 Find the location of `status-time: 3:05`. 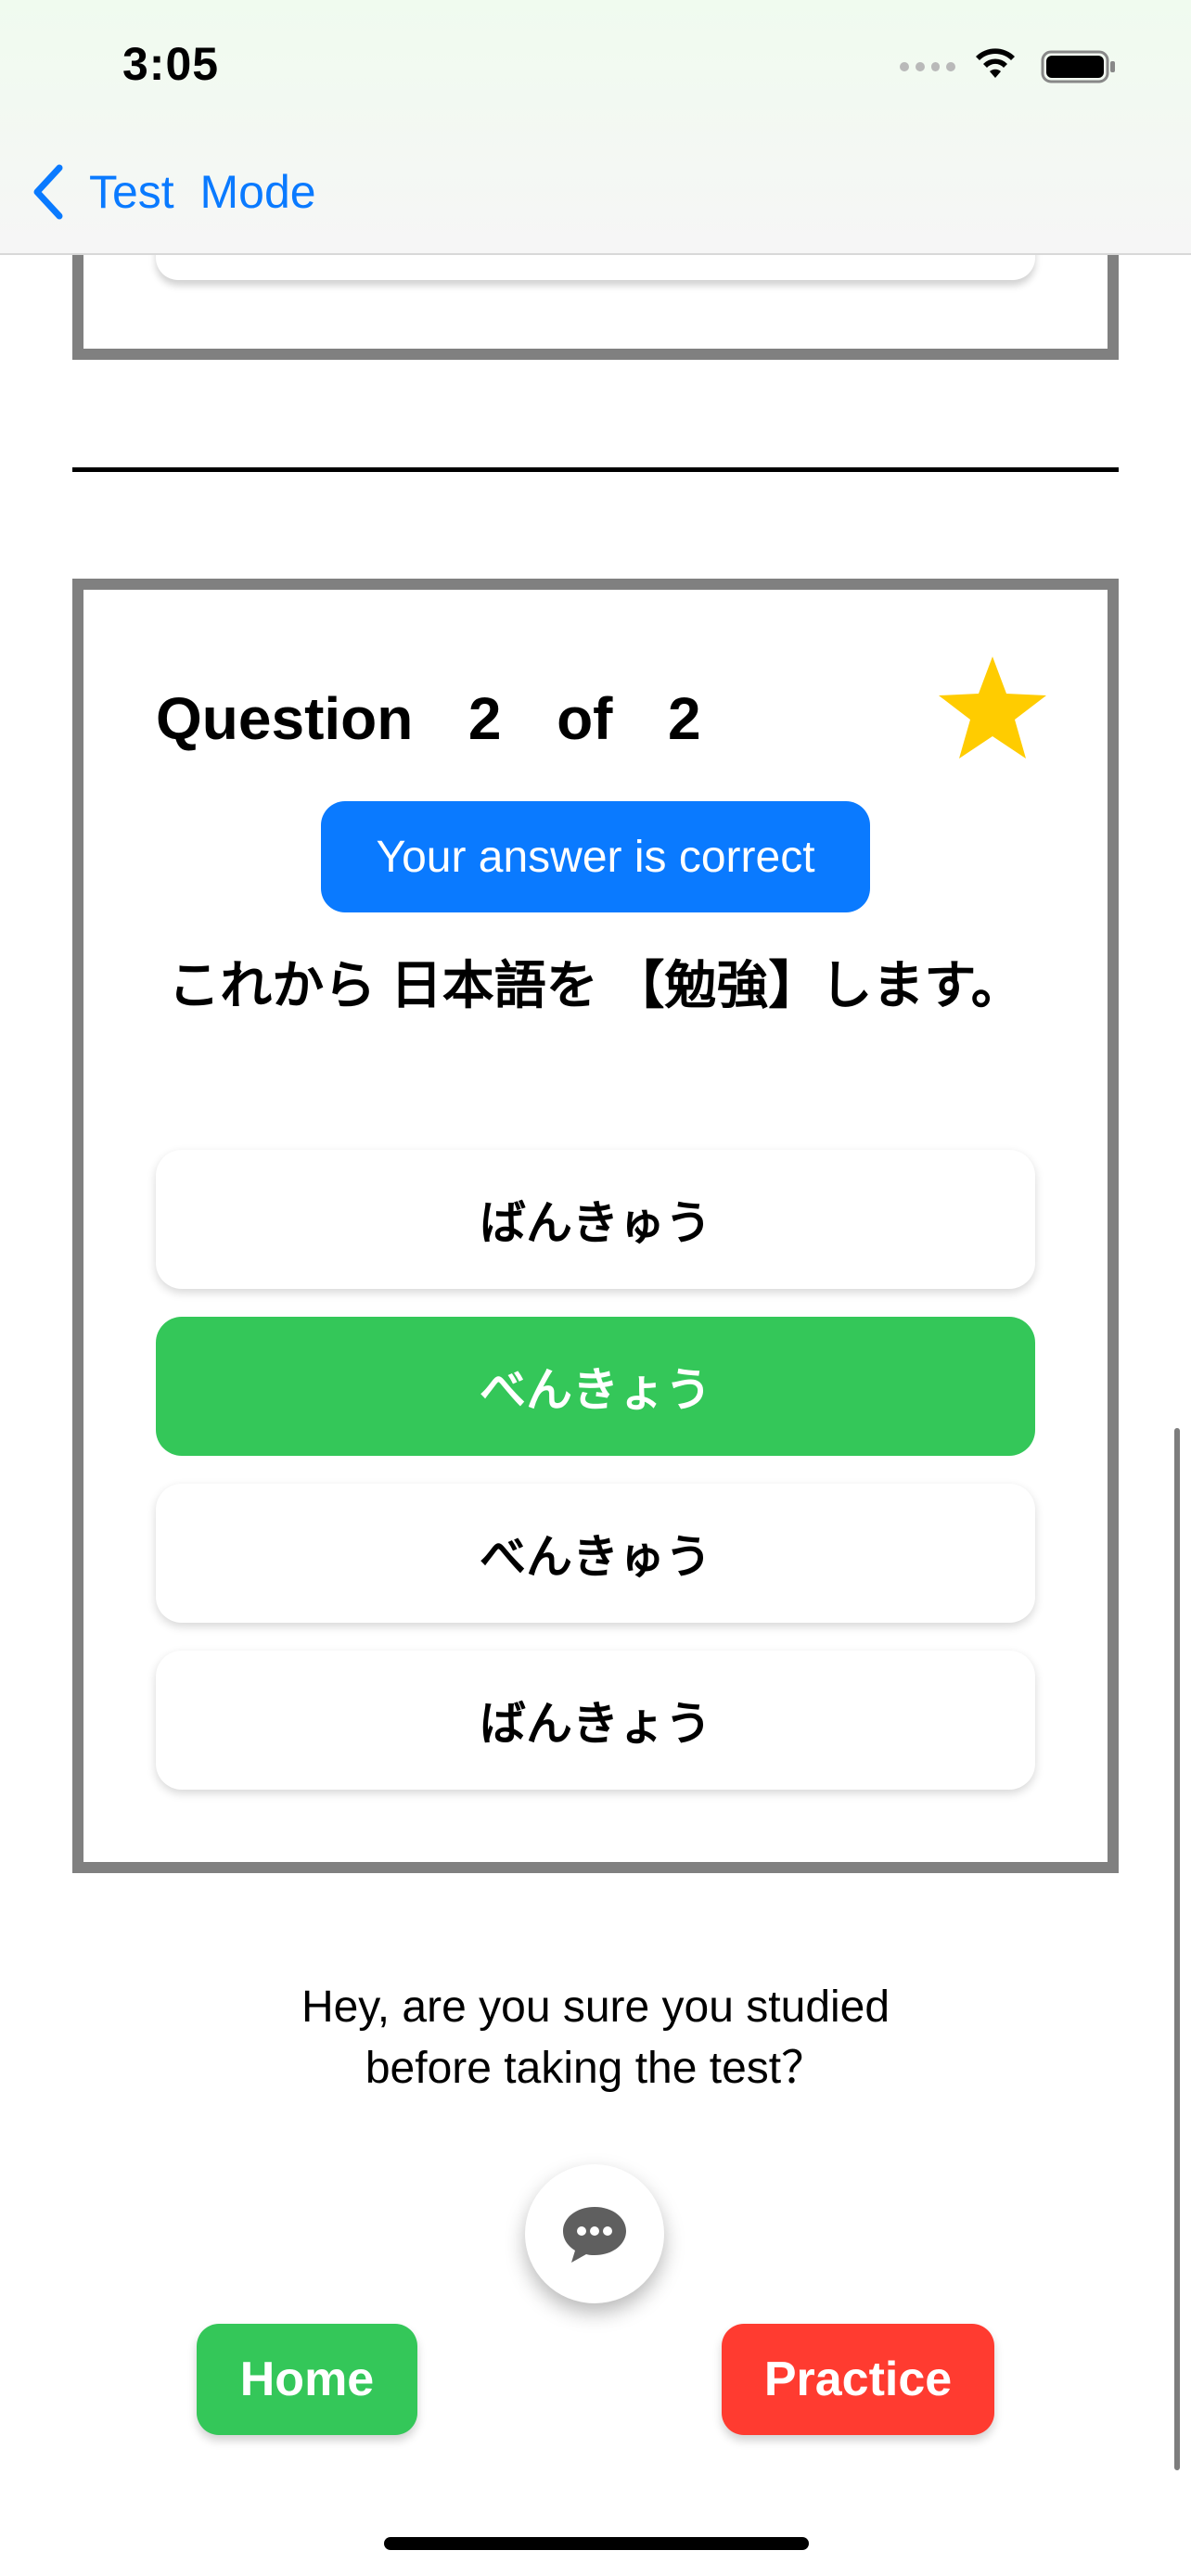

status-time: 3:05 is located at coordinates (171, 64).